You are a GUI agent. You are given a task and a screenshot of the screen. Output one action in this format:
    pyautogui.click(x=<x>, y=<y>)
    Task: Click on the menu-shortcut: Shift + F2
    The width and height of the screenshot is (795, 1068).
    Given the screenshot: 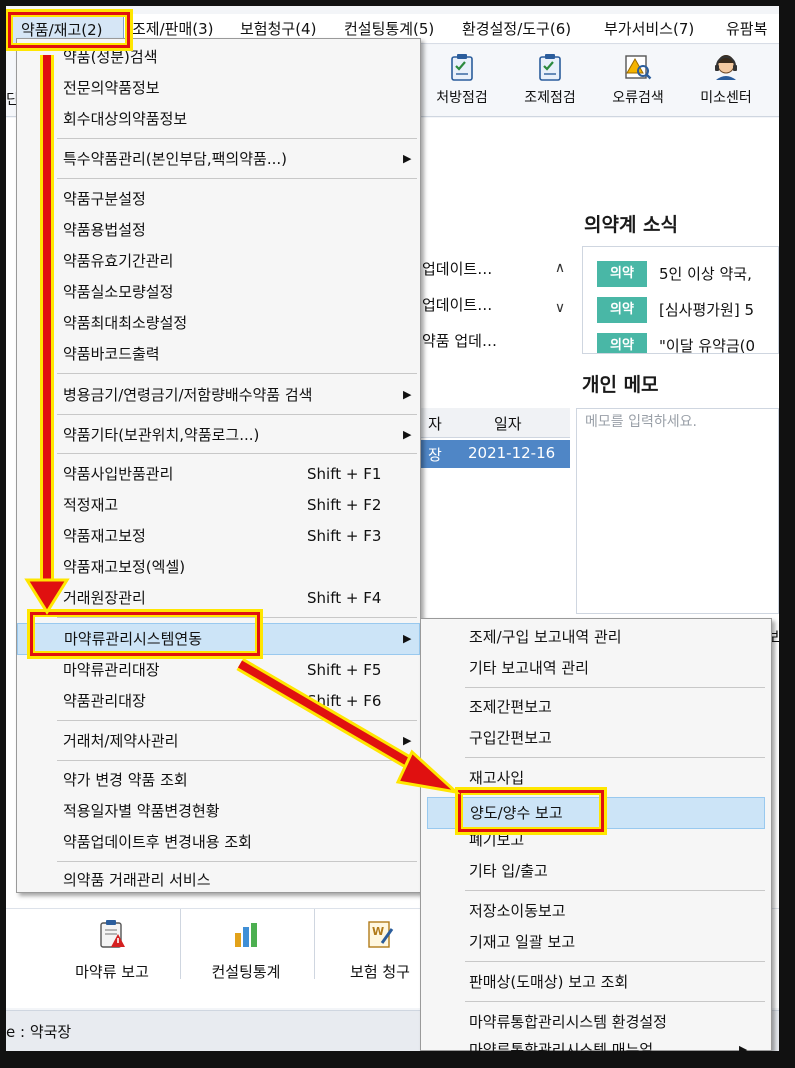 What is the action you would take?
    pyautogui.click(x=344, y=505)
    